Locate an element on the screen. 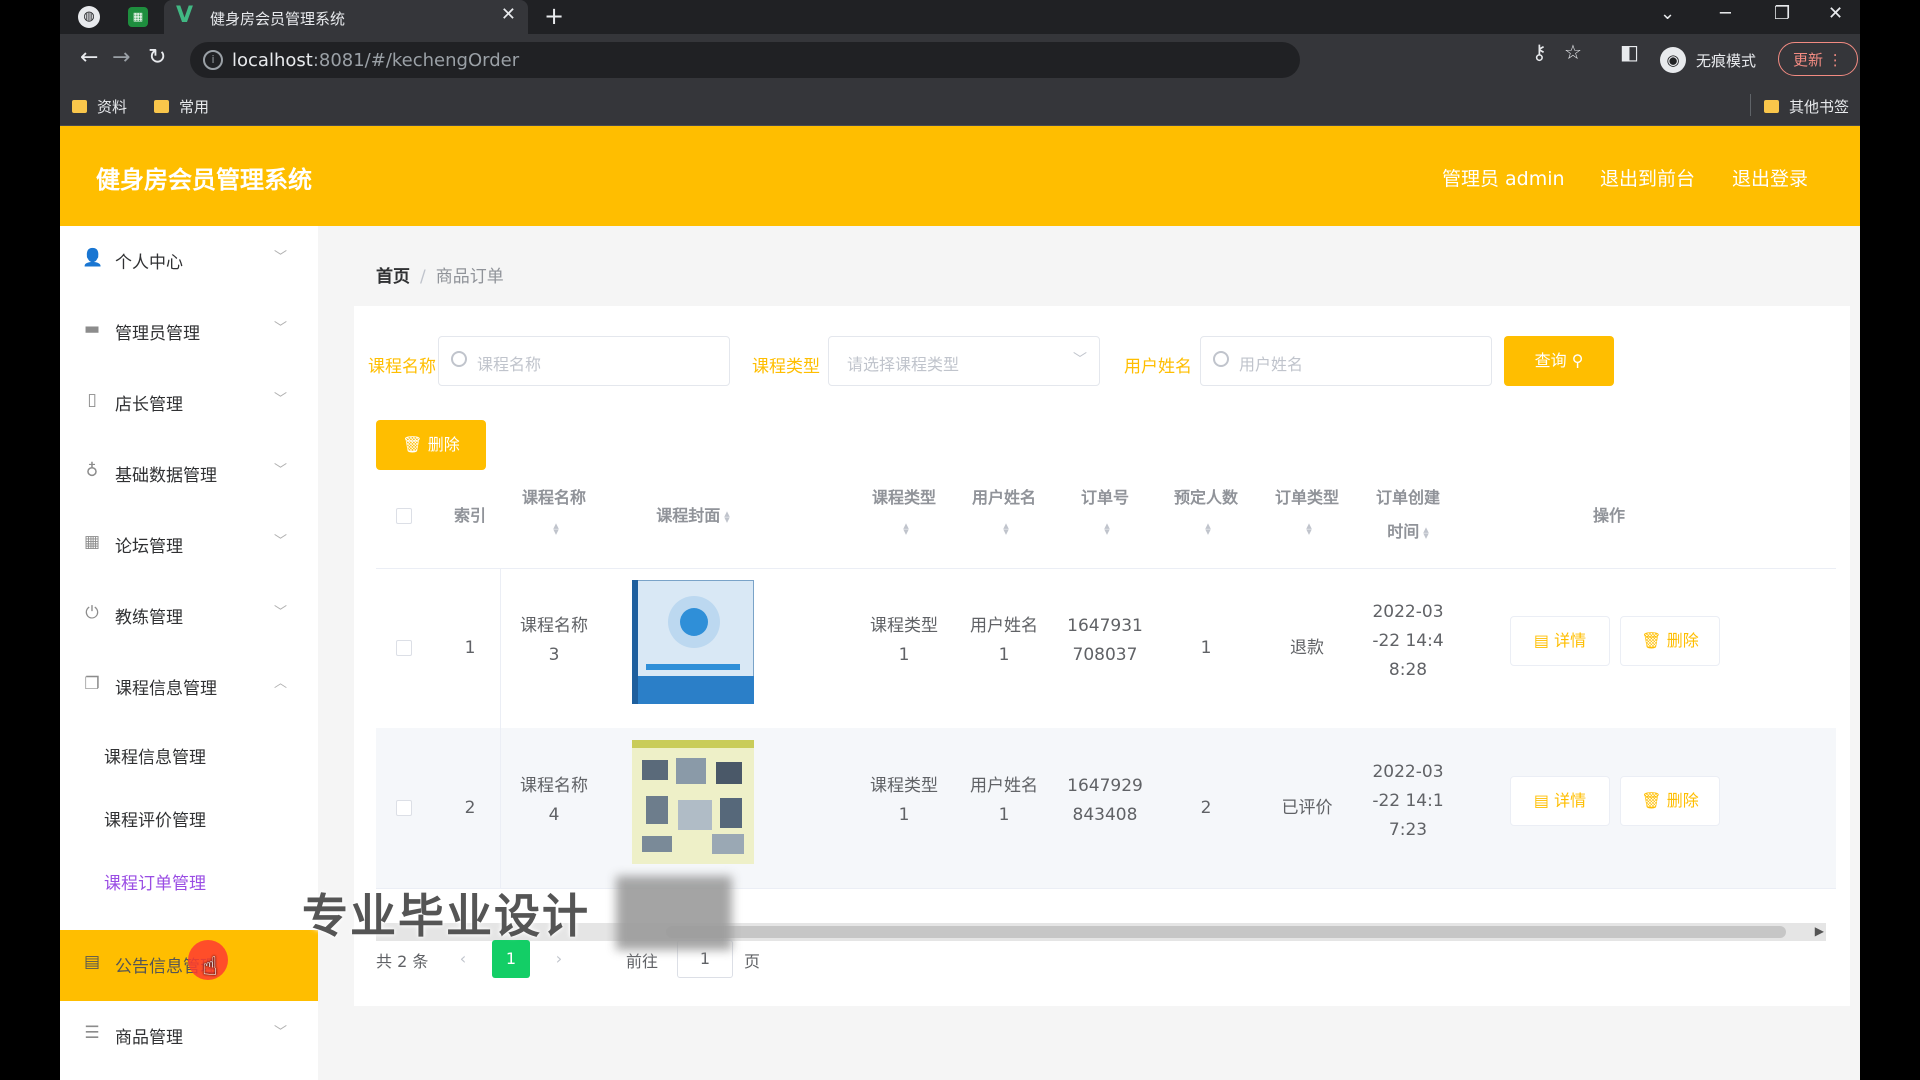 Image resolution: width=1920 pixels, height=1080 pixels. restore-icon: ❐ is located at coordinates (1782, 13).